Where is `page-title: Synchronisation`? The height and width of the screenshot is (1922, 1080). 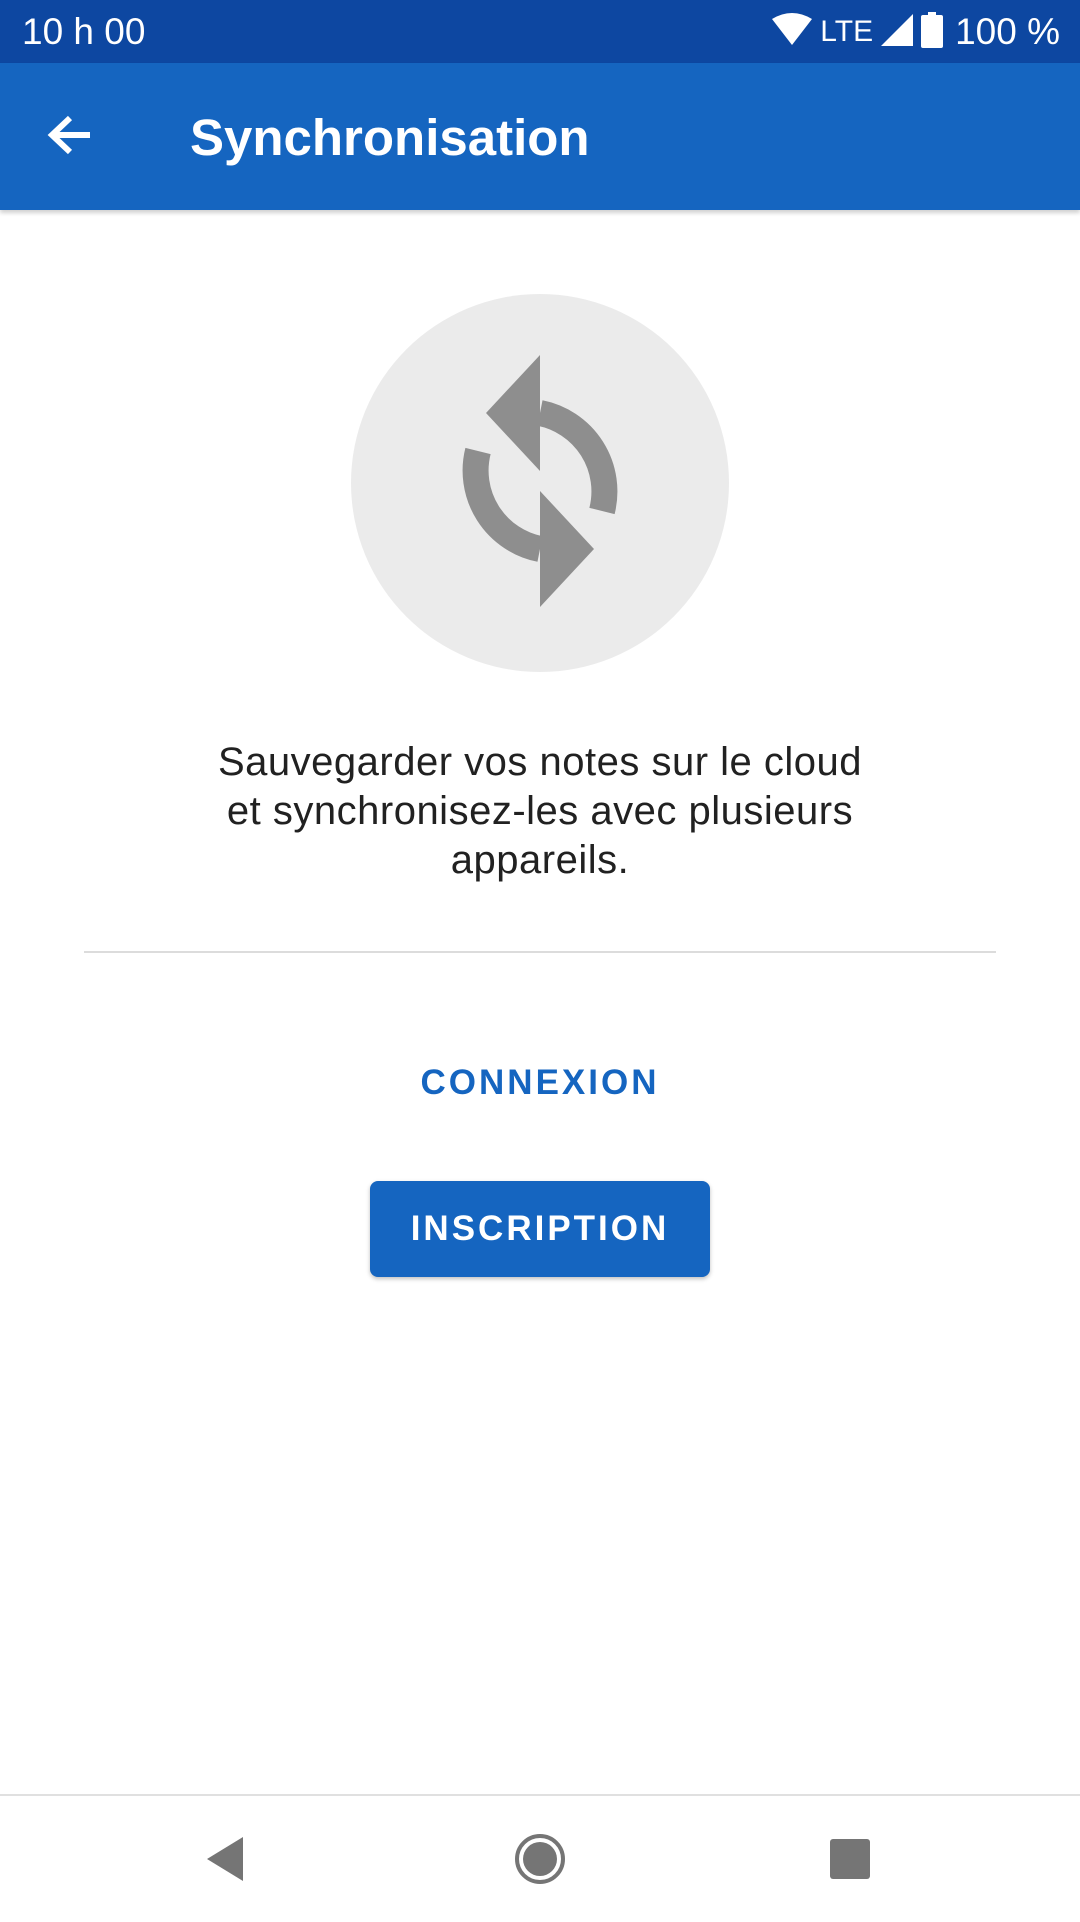
page-title: Synchronisation is located at coordinates (390, 137).